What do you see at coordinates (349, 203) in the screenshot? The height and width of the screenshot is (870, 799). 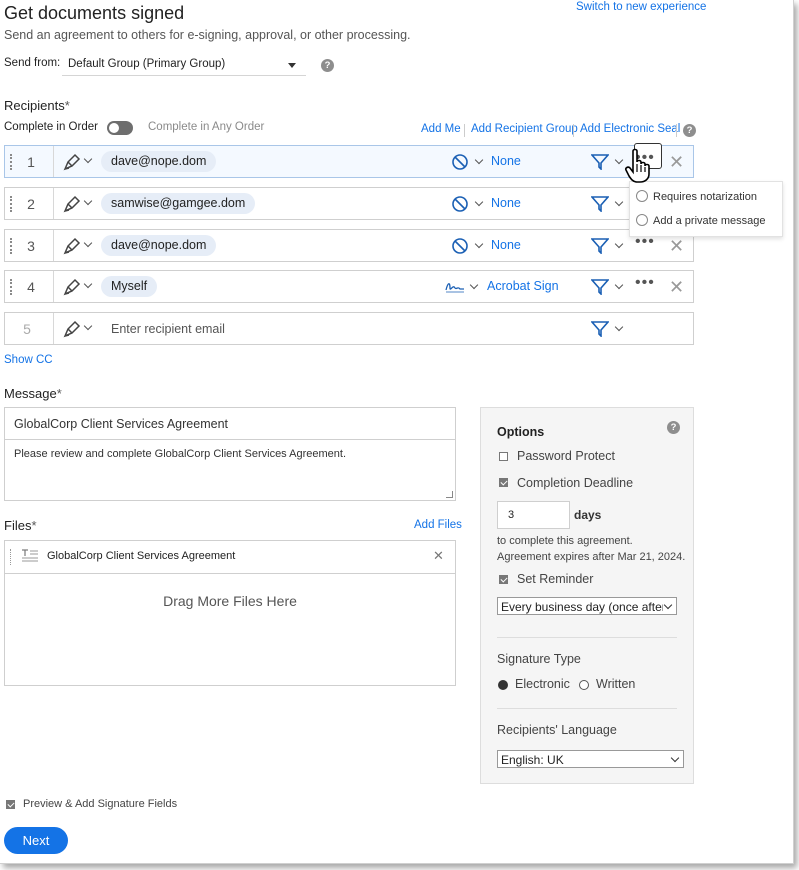 I see `recipient-row: 2 samwise@gamgee.dom None` at bounding box center [349, 203].